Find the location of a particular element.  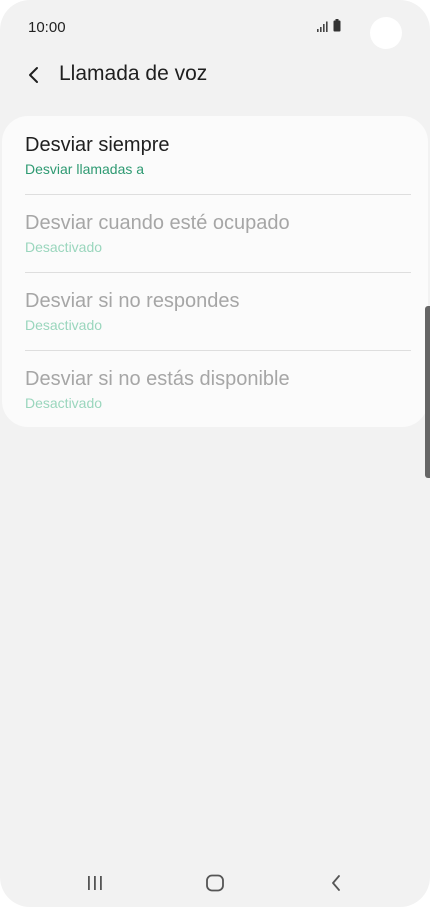

navigation-bar is located at coordinates (215, 883).